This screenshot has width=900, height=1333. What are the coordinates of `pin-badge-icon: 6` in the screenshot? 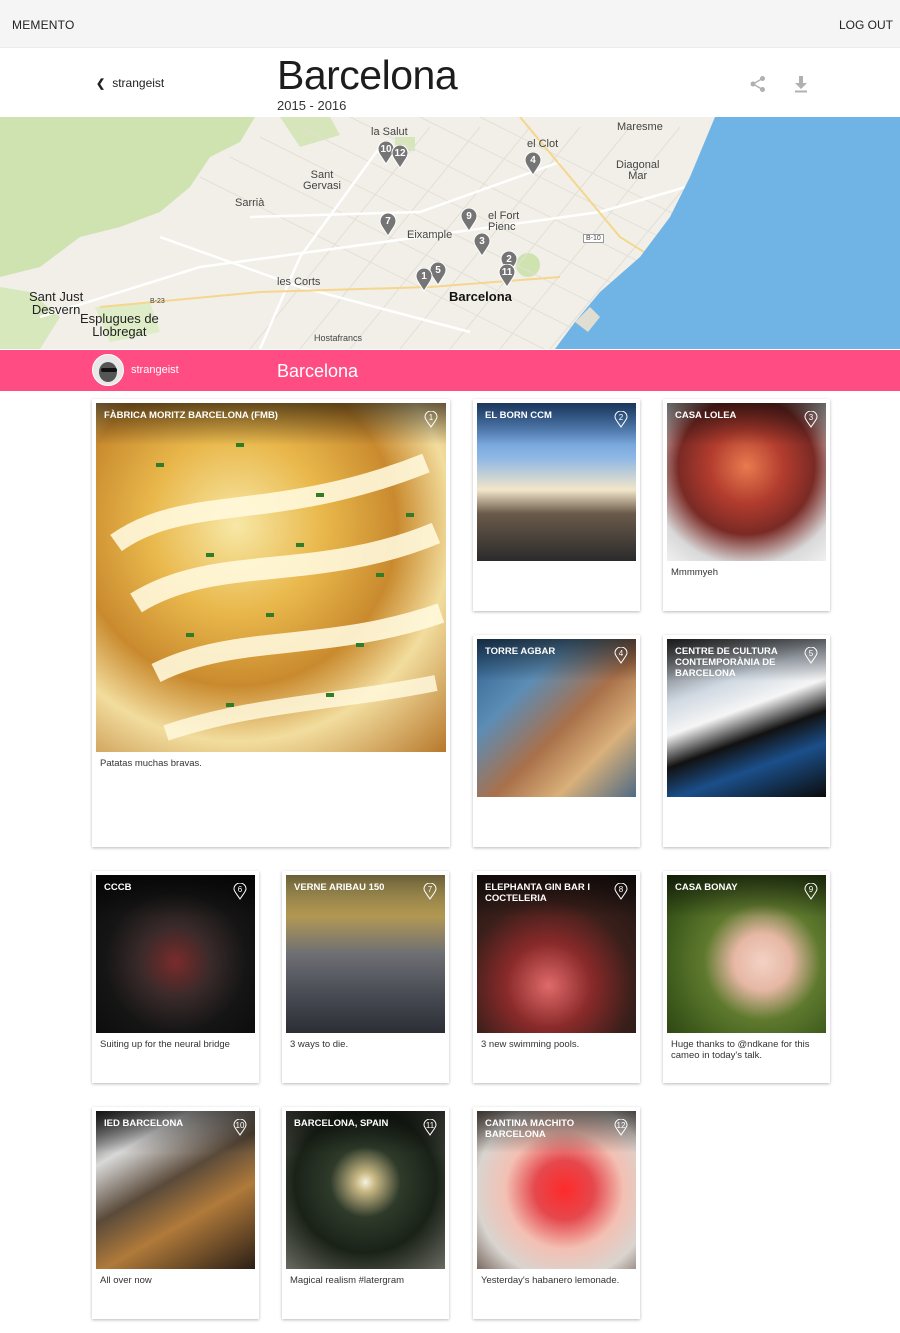 It's located at (240, 891).